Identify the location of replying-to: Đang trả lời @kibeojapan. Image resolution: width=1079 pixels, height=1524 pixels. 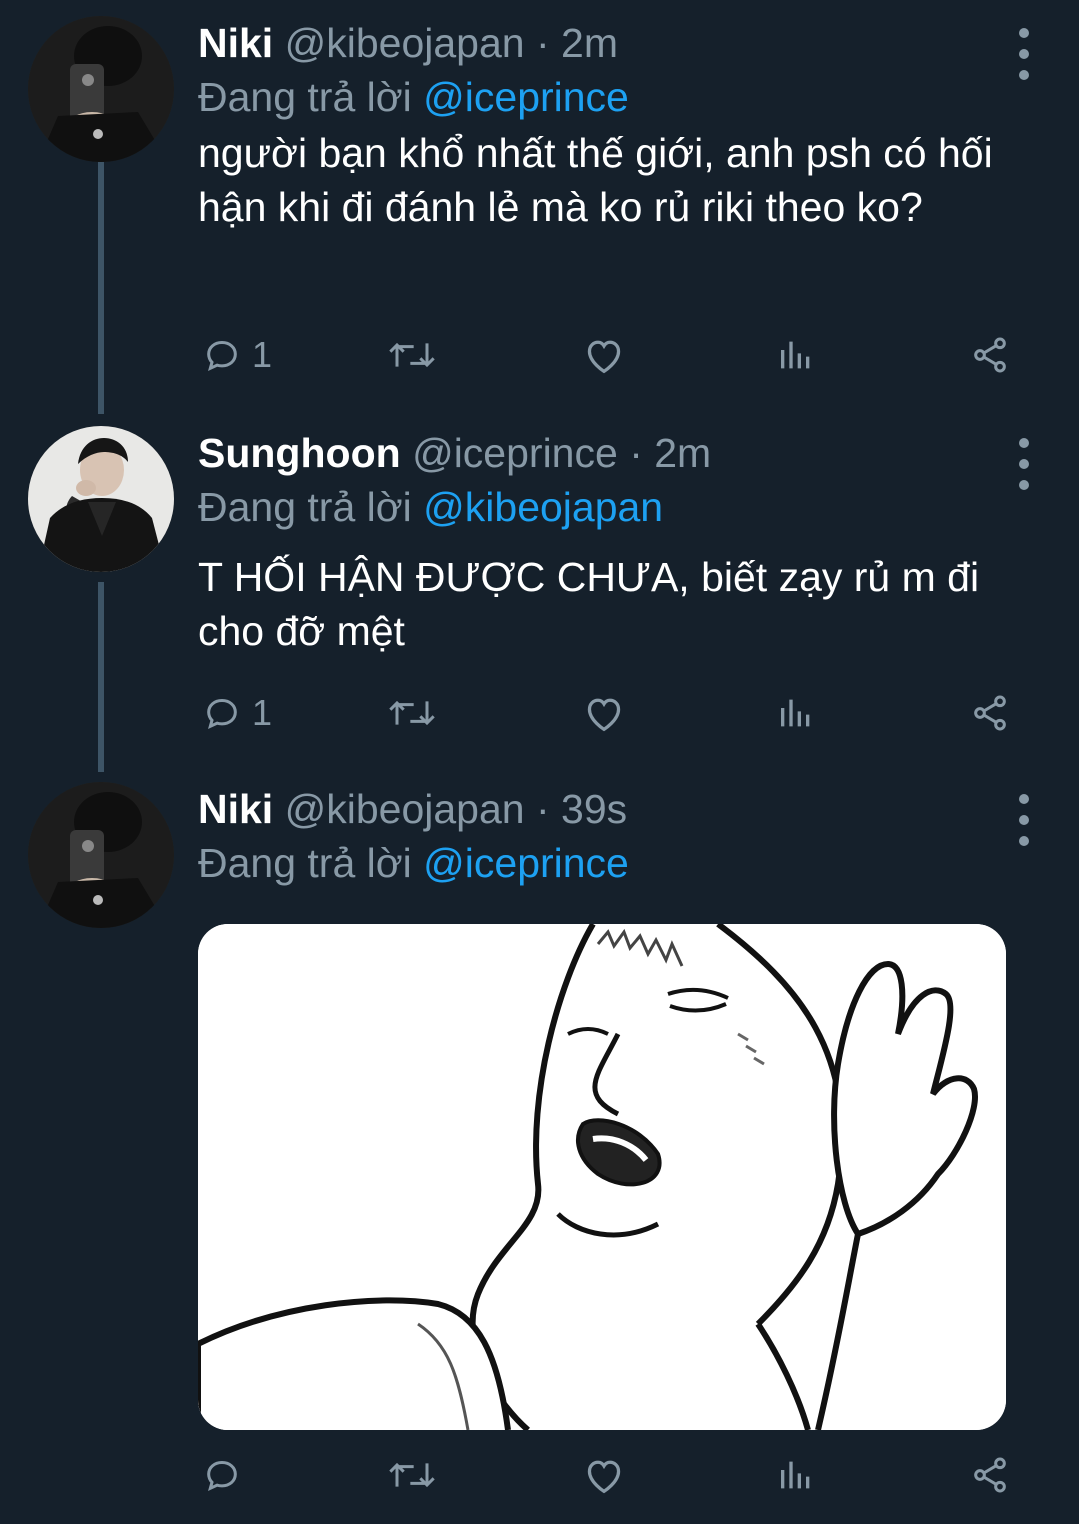
(430, 507).